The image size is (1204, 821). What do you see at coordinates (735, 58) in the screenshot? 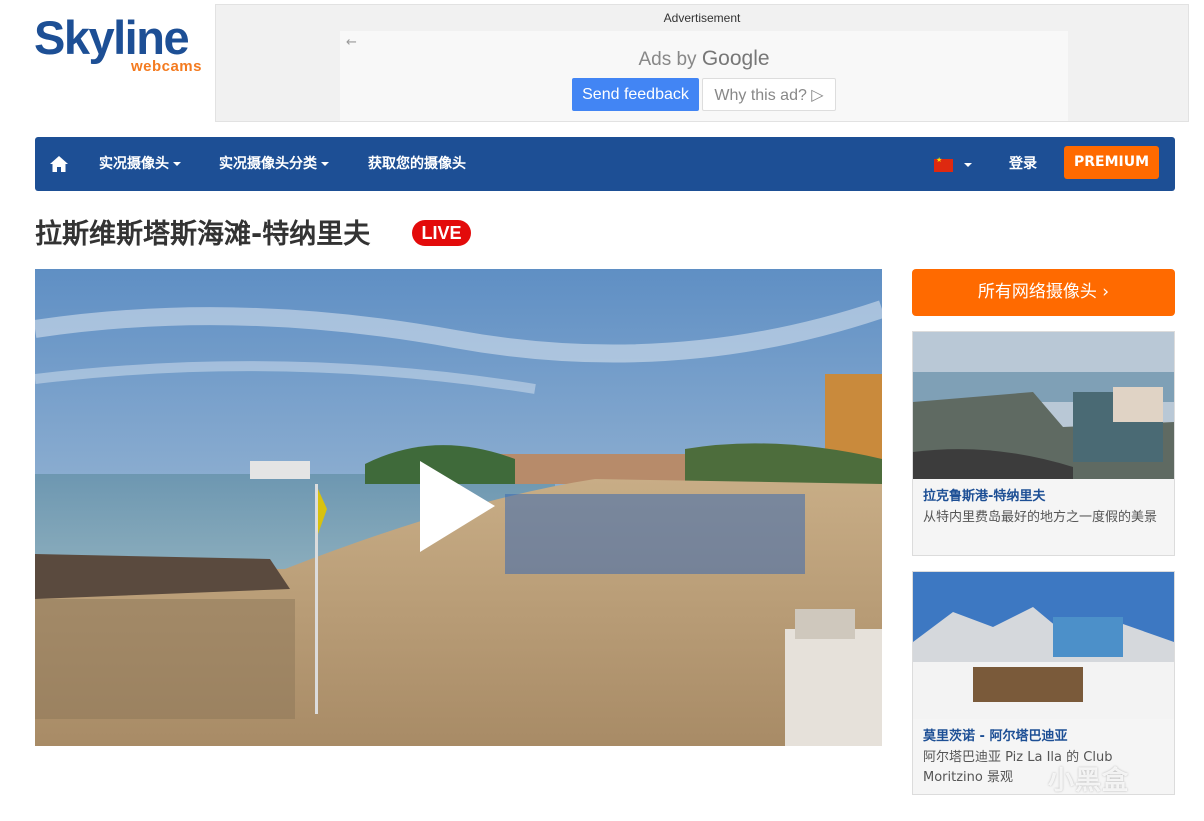
I see `google-text: Google` at bounding box center [735, 58].